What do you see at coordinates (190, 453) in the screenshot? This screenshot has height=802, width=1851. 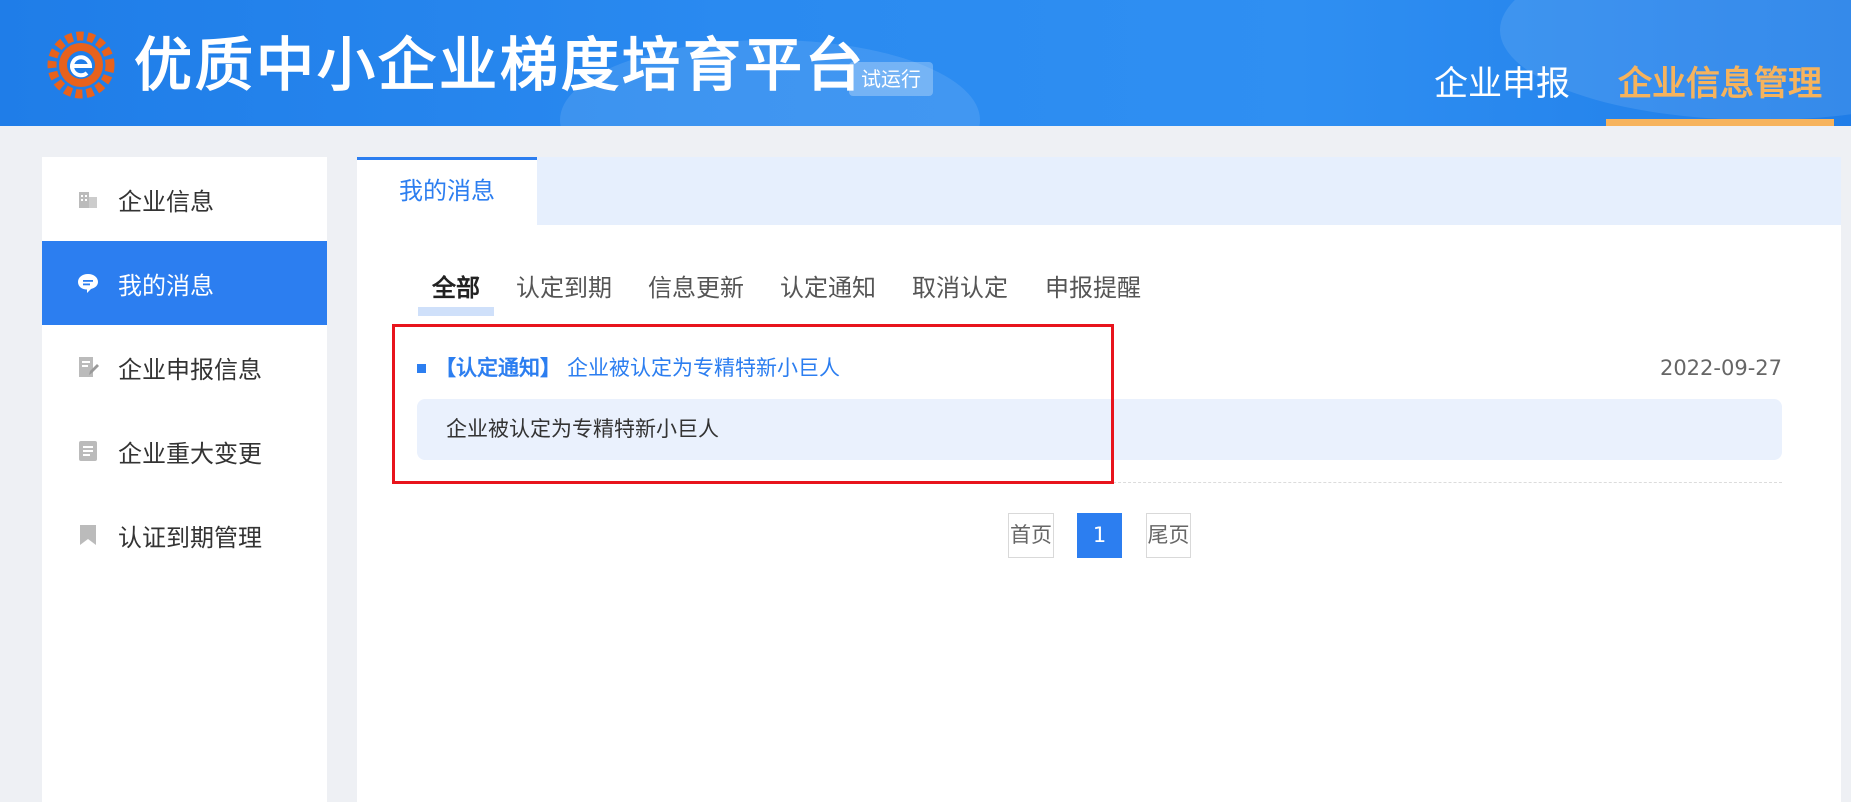 I see `sidebar-item-label: 企业重大变更` at bounding box center [190, 453].